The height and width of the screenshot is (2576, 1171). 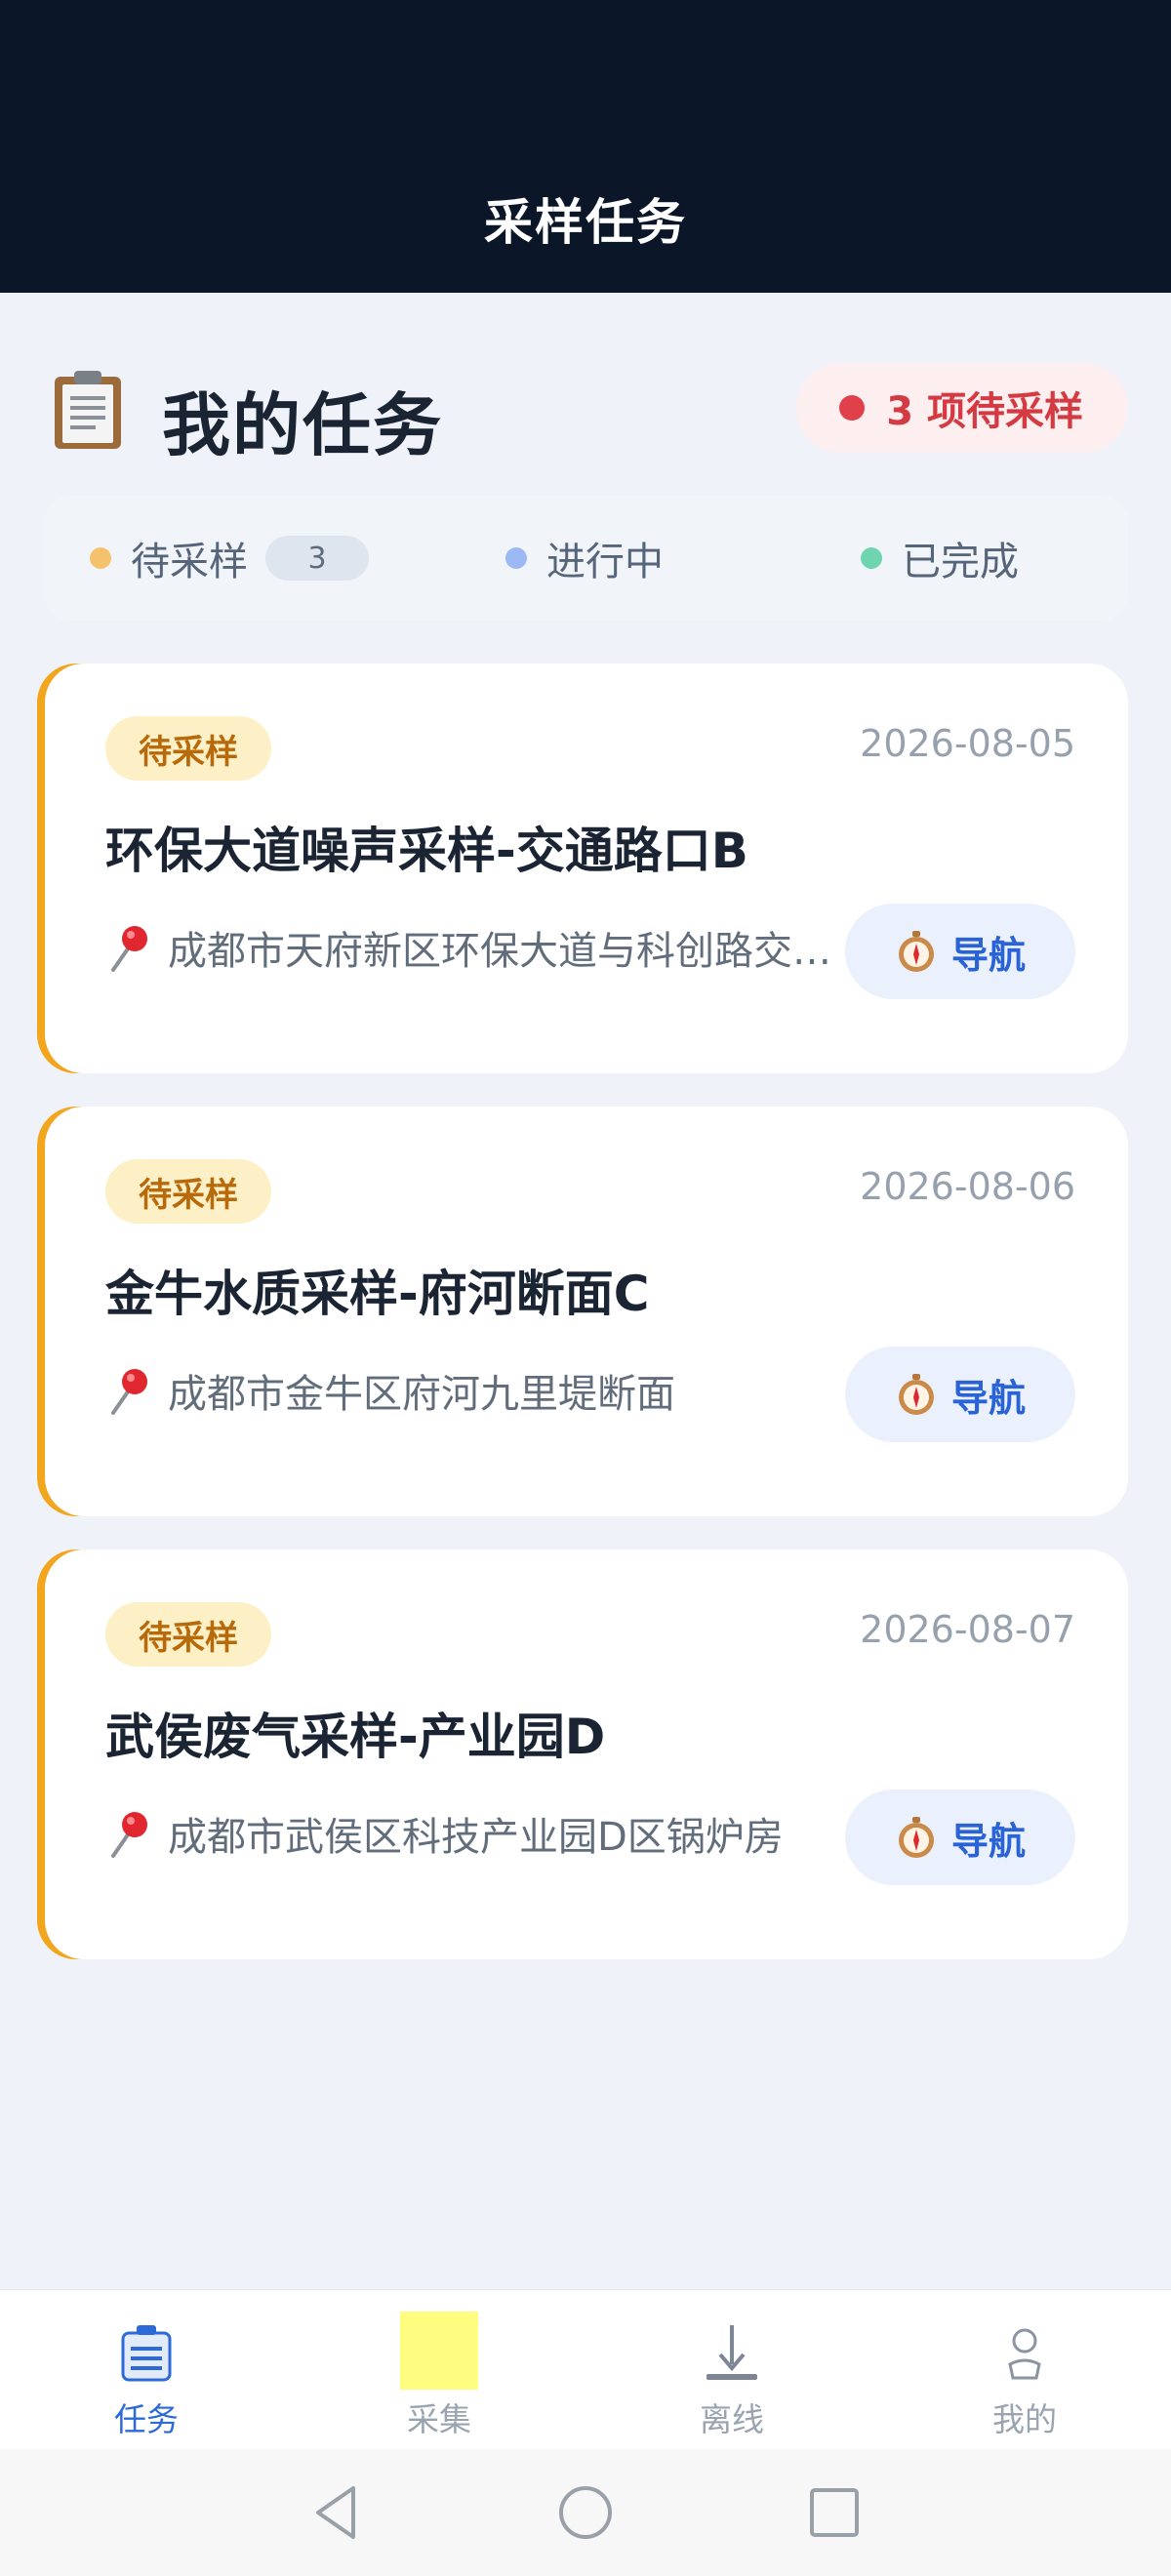 I want to click on task-address: 成都市天府新区环保大道与科创路交叉口, so click(x=509, y=951).